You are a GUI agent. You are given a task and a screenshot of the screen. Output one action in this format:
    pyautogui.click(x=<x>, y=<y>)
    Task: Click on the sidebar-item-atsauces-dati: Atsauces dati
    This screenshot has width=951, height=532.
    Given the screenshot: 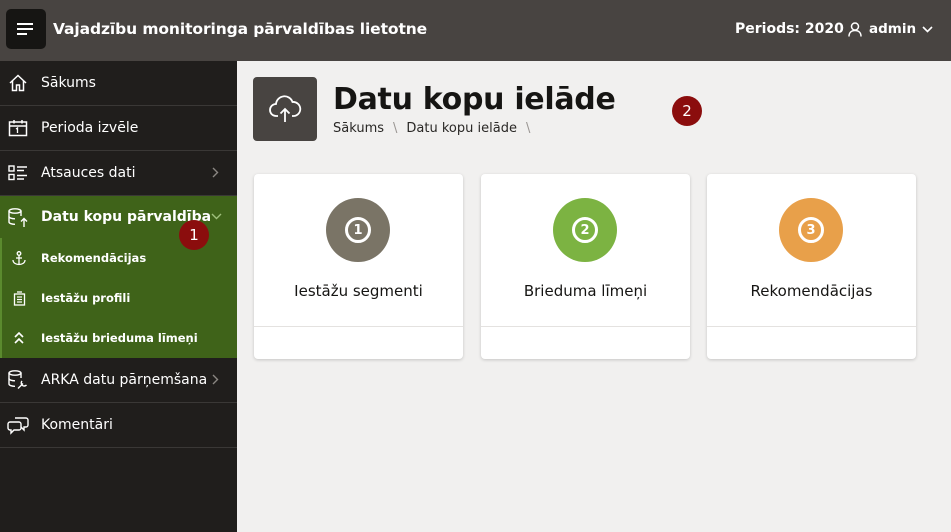 What is the action you would take?
    pyautogui.click(x=118, y=173)
    